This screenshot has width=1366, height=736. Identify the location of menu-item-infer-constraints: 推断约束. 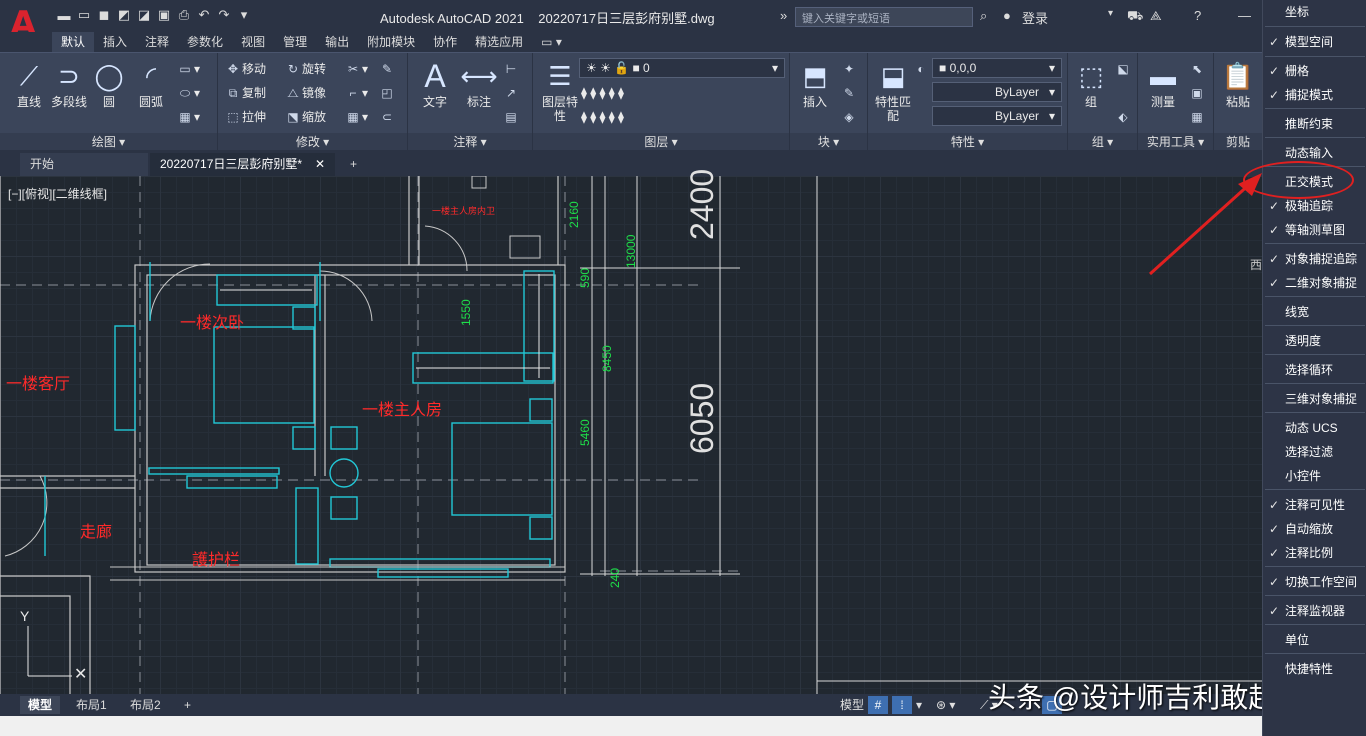
(1314, 124).